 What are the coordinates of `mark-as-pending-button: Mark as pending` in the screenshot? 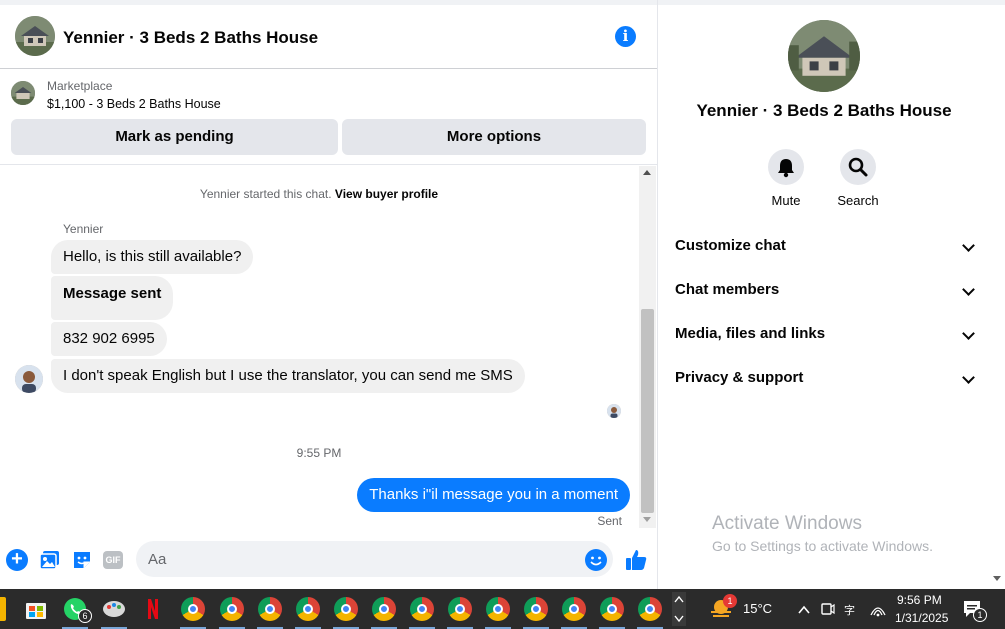 It's located at (174, 137).